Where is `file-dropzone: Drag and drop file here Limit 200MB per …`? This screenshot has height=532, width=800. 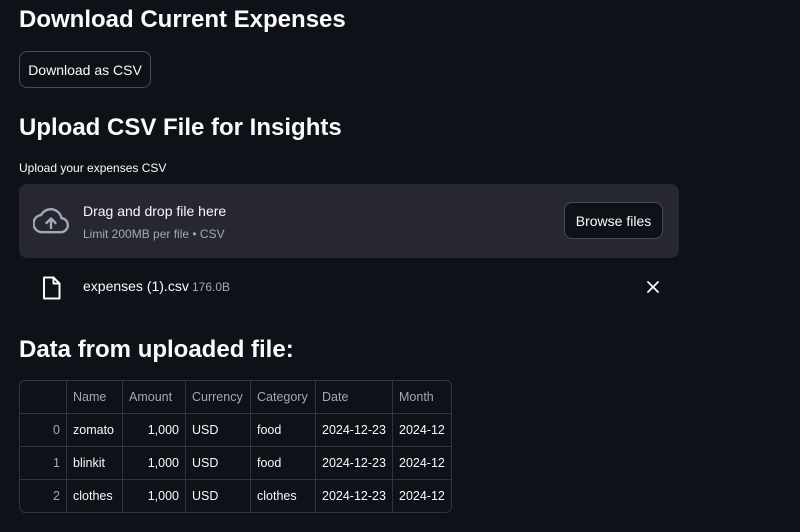
file-dropzone: Drag and drop file here Limit 200MB per … is located at coordinates (349, 221).